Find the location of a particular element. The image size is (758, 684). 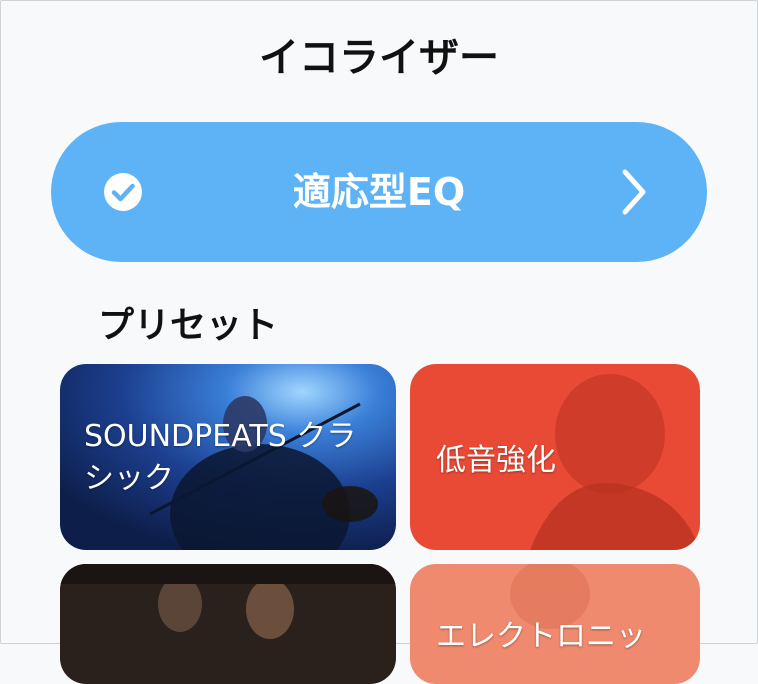

preset-card-bass-boost: 低音強化 is located at coordinates (555, 457).